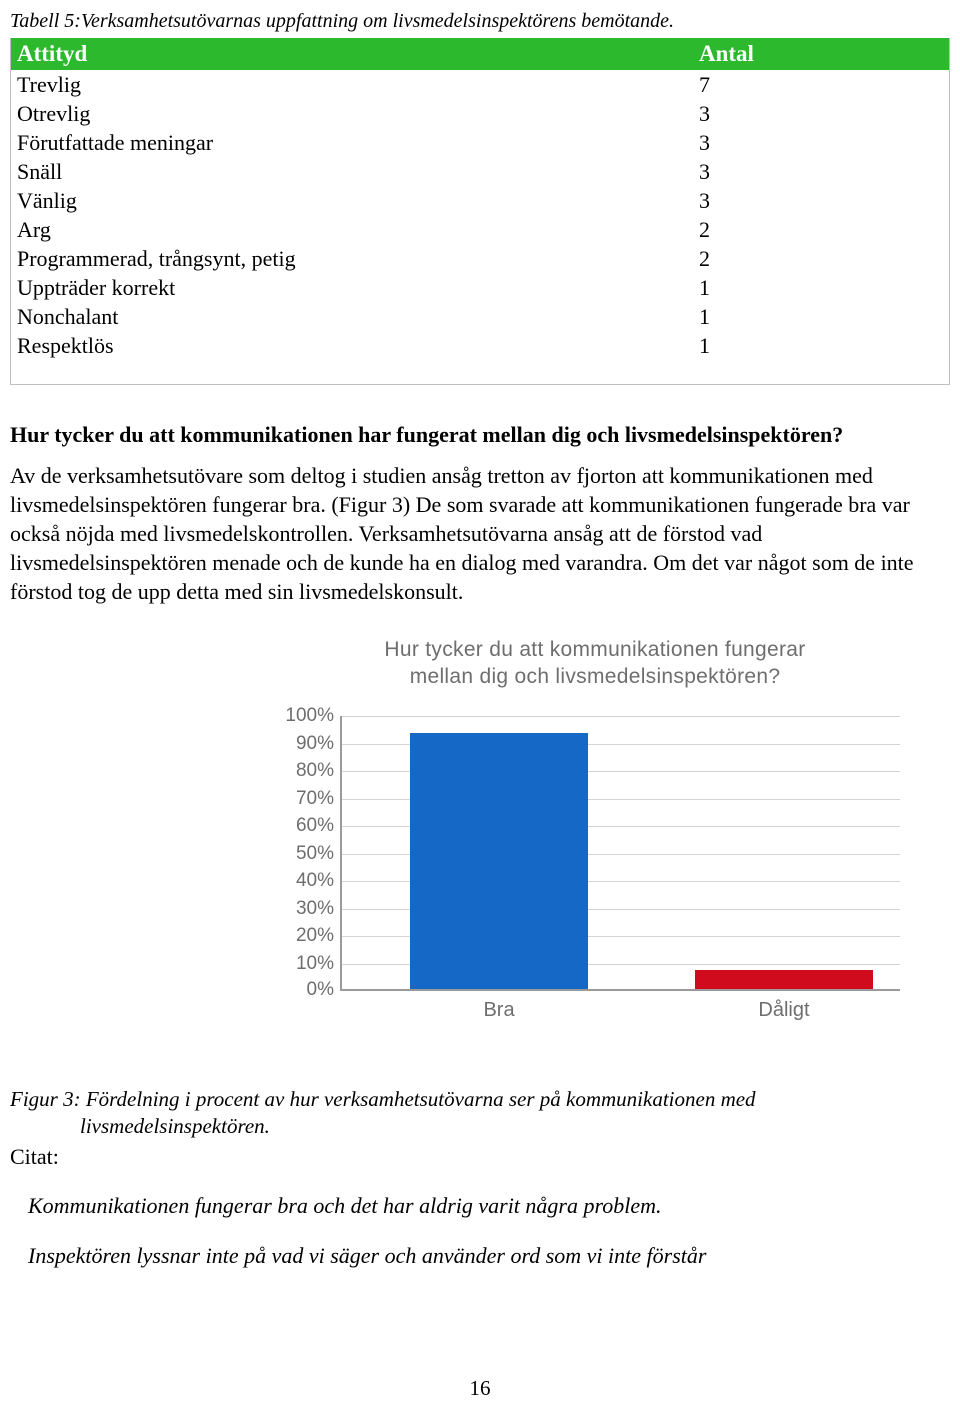  I want to click on y-tick-label: 60%, so click(314, 825).